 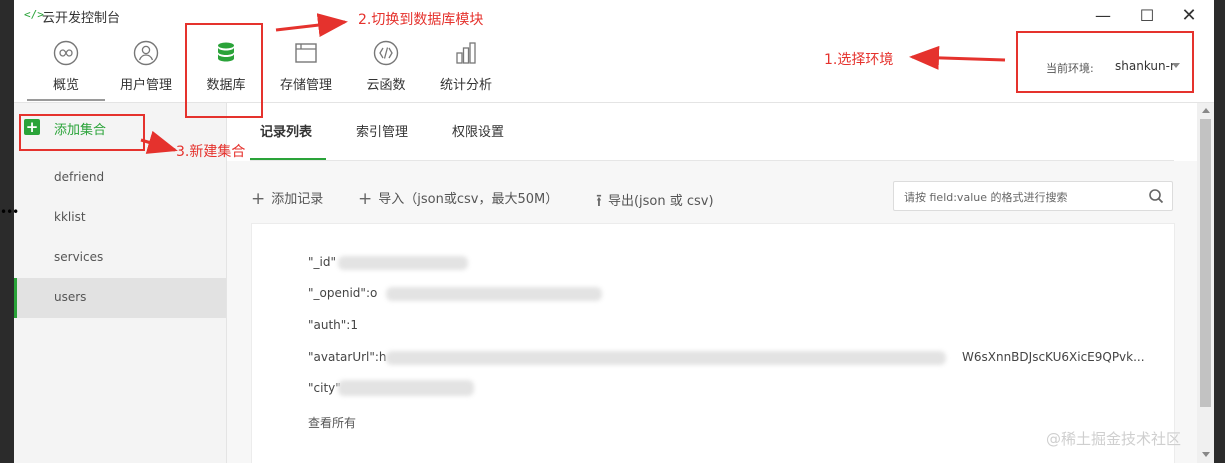 I want to click on record-field-avatar-url: "avatarUrl":h, so click(x=347, y=357).